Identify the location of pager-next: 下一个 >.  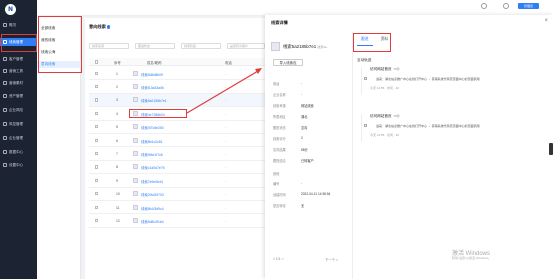
(331, 259).